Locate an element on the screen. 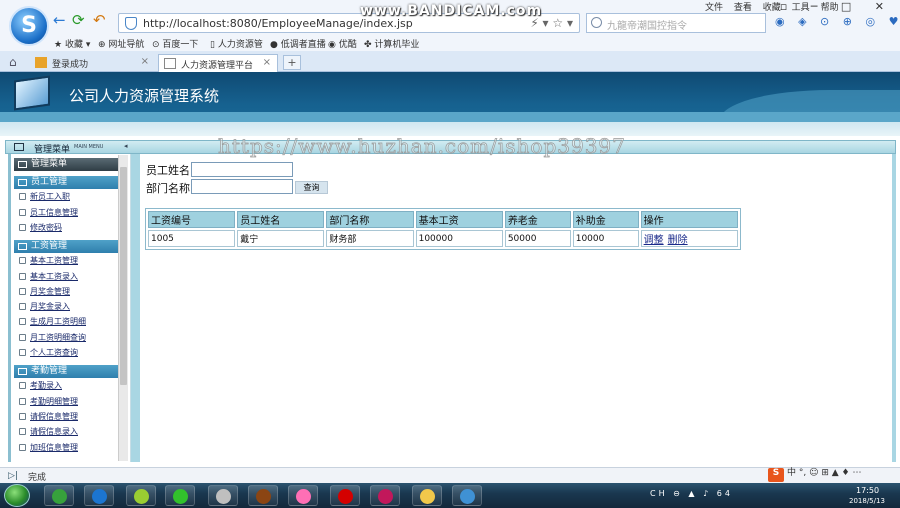  sidebar-section-2: 工资管理 is located at coordinates (67, 246).